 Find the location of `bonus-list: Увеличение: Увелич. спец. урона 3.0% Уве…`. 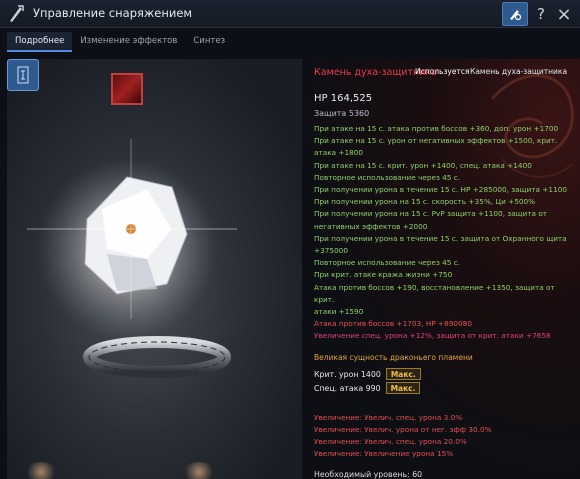

bonus-list: Увеличение: Увелич. спец. урона 3.0% Уве… is located at coordinates (445, 436).